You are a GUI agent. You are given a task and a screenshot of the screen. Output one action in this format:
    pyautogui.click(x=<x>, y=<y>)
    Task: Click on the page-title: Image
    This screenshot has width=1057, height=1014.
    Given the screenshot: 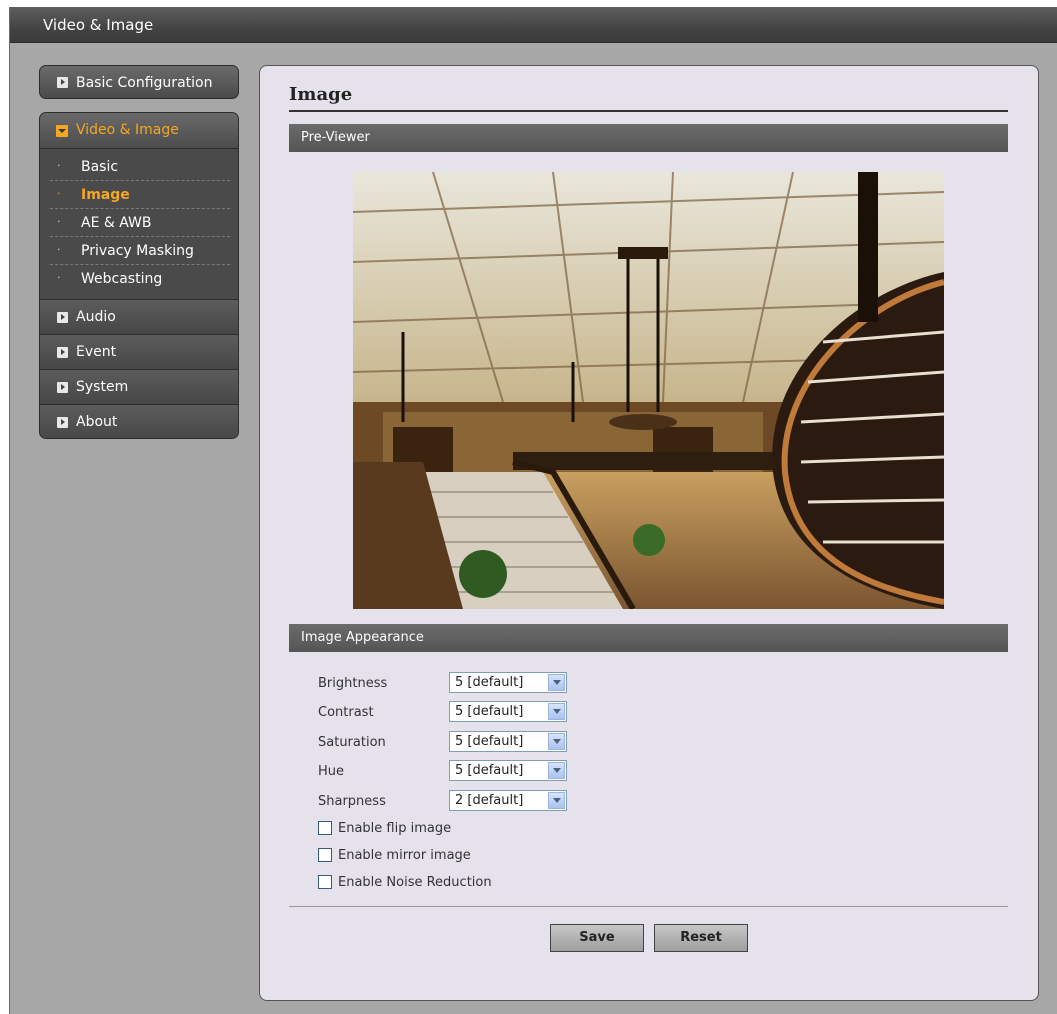 What is the action you would take?
    pyautogui.click(x=321, y=94)
    